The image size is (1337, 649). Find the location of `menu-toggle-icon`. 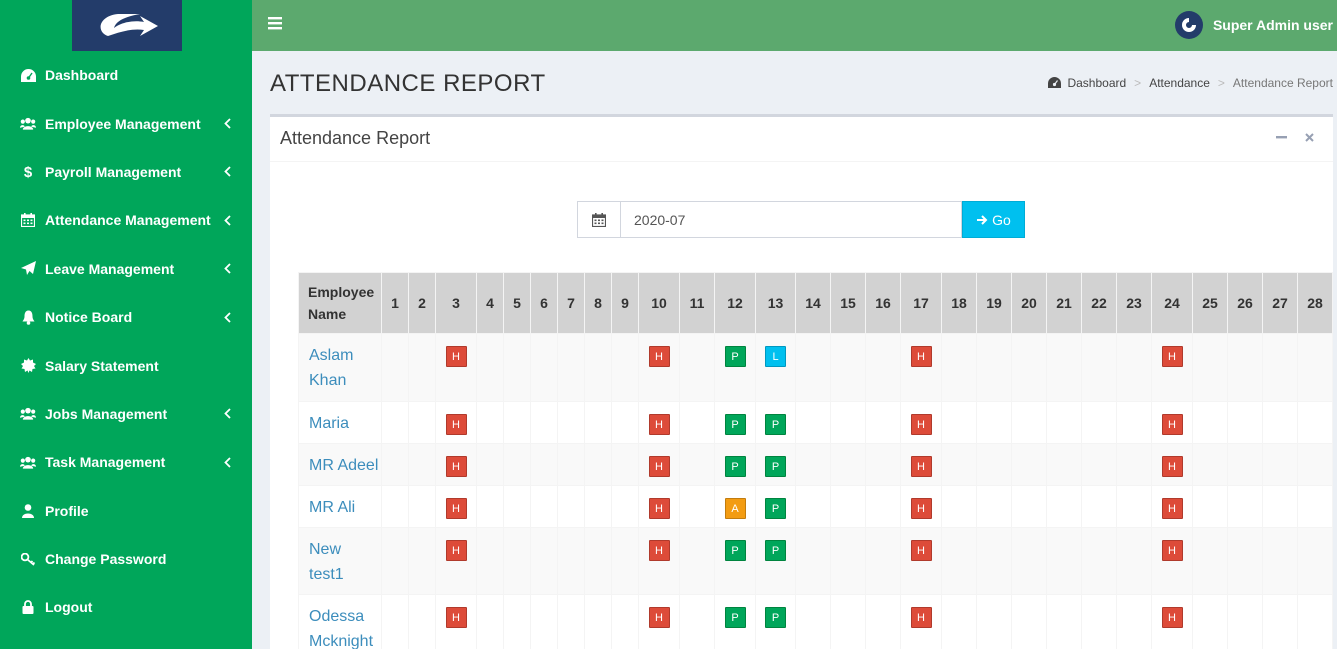

menu-toggle-icon is located at coordinates (276, 25).